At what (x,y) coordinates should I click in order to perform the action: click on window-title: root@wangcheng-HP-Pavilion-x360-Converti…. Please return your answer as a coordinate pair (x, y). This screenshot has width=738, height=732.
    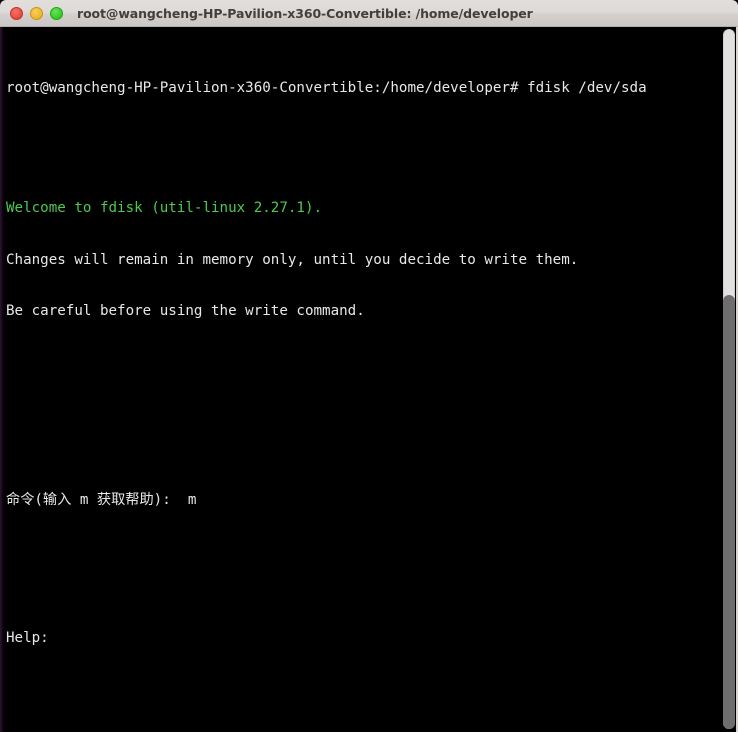
    Looking at the image, I should click on (305, 13).